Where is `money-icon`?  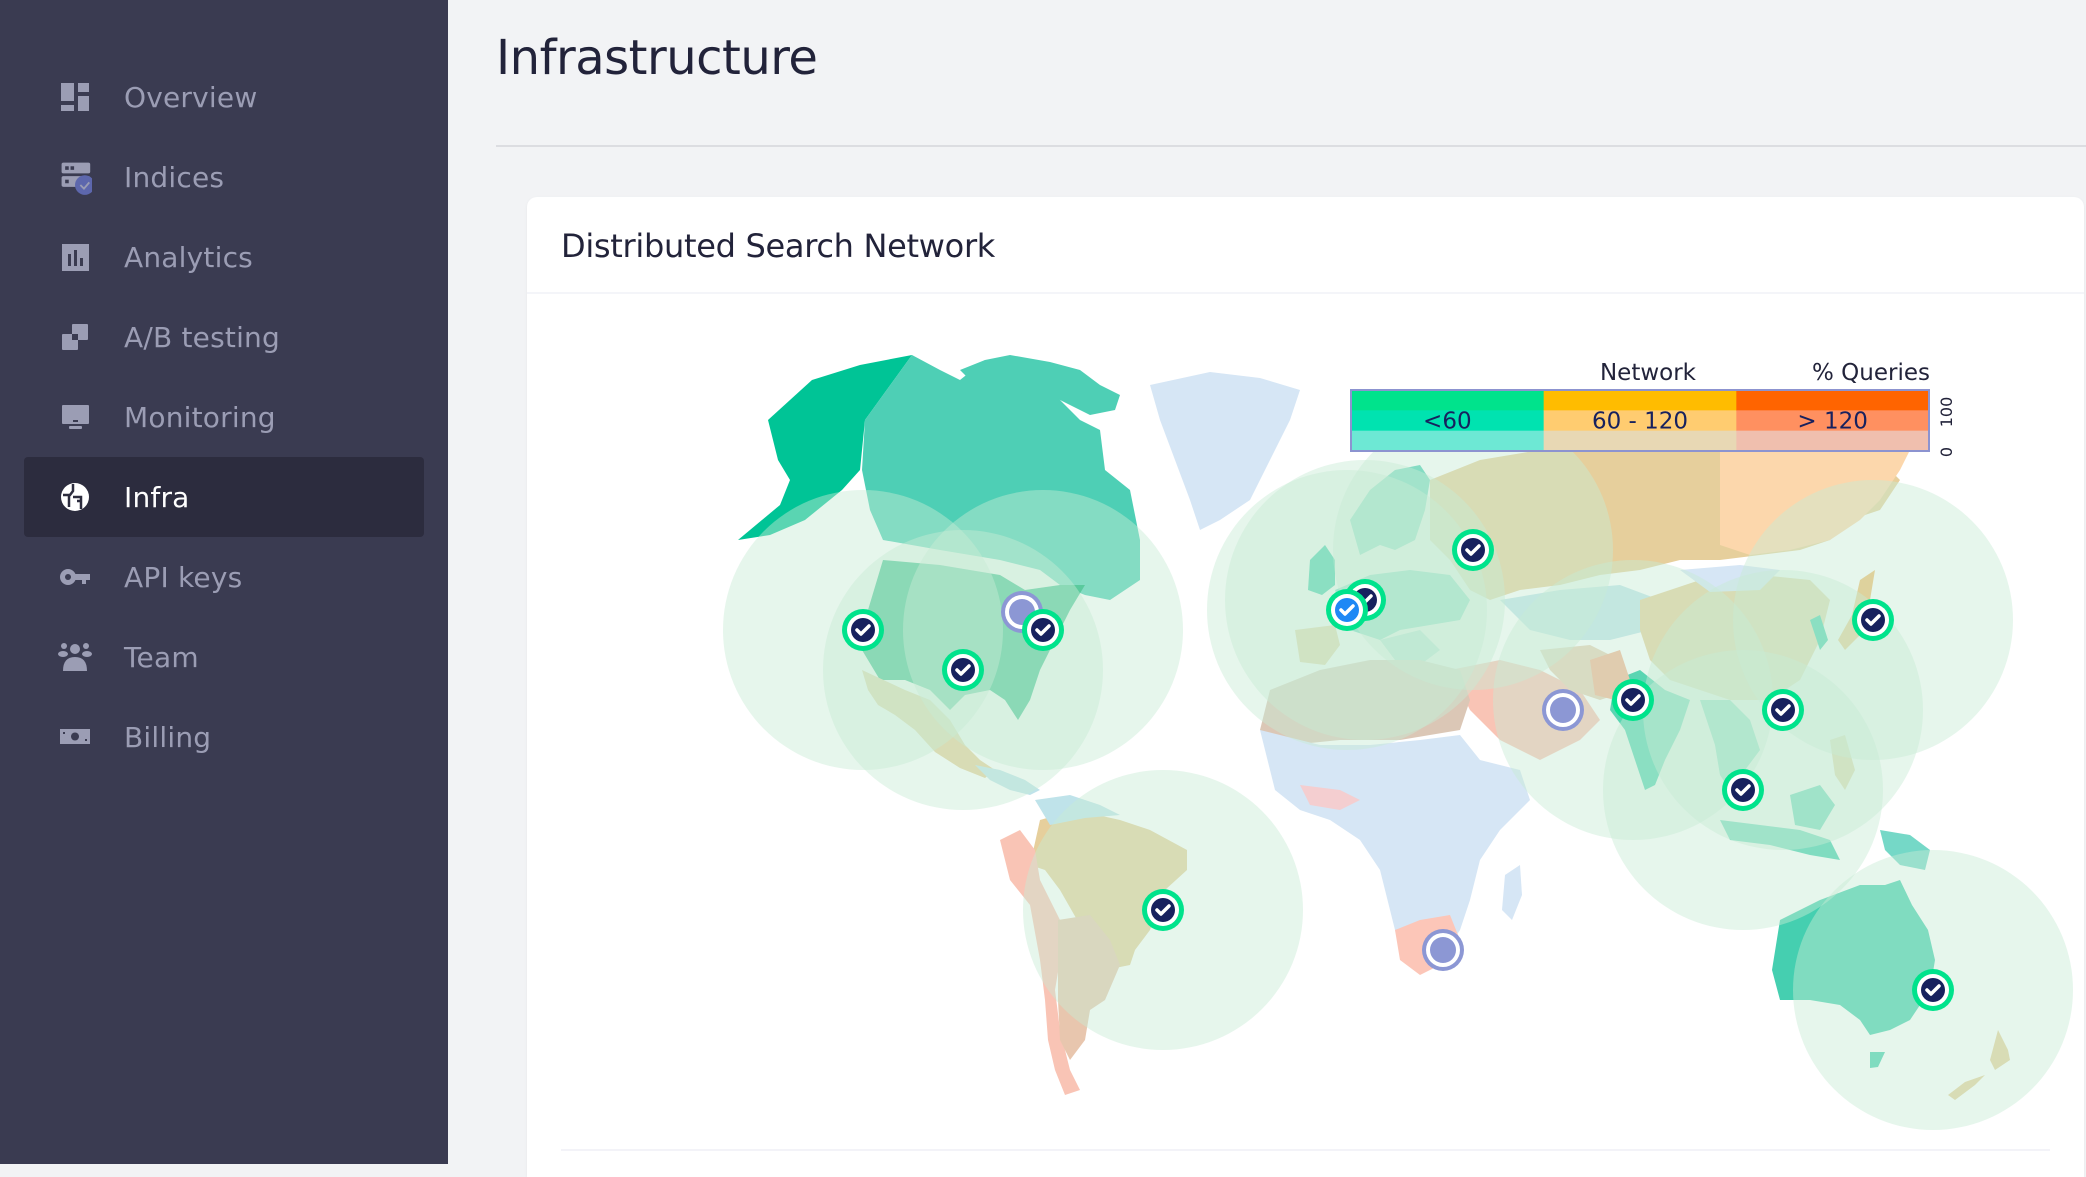
money-icon is located at coordinates (75, 737).